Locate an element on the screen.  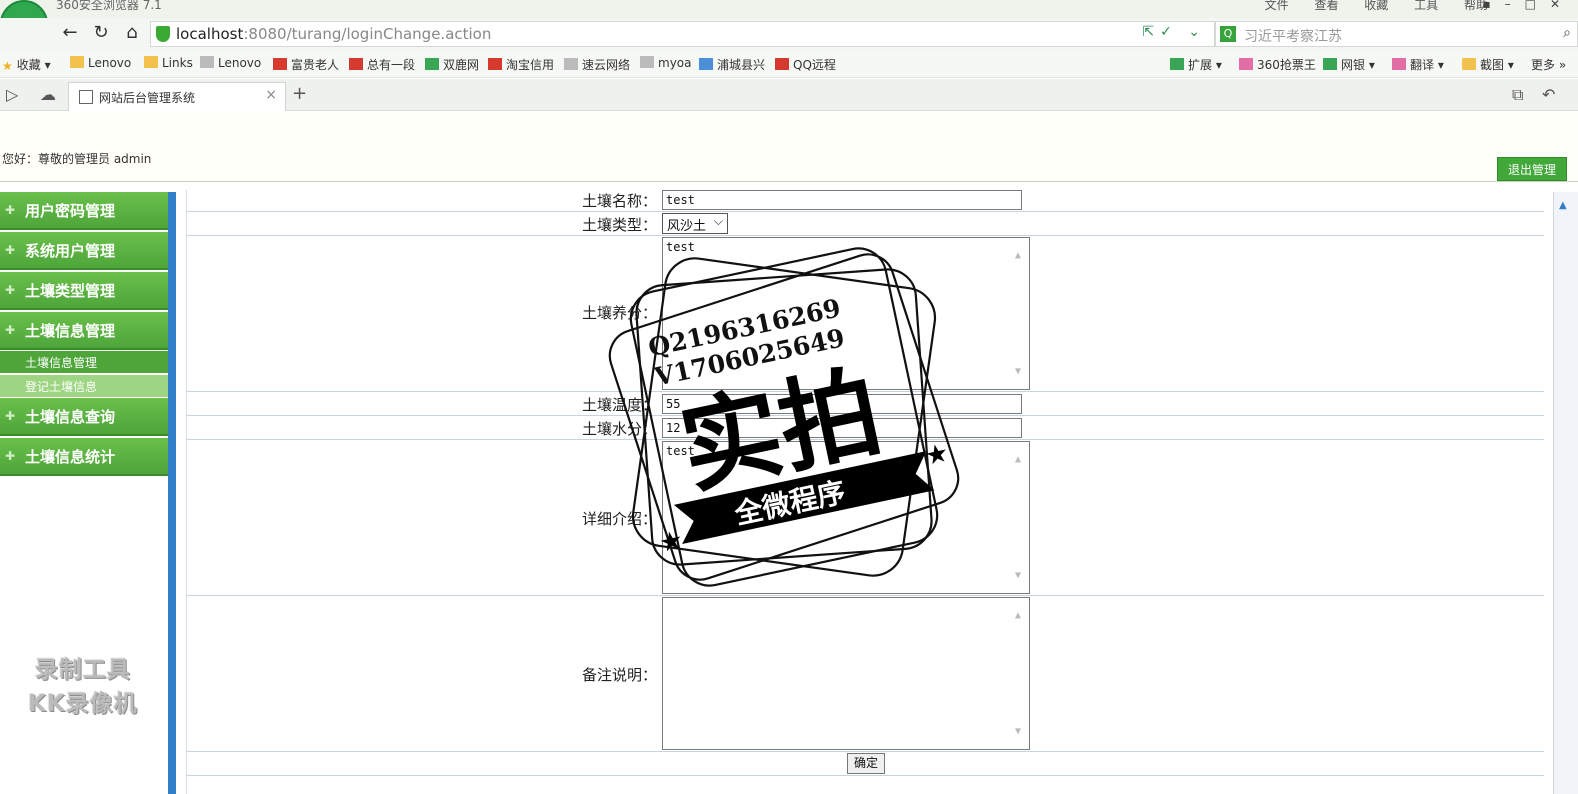
soil-type-select: 风沙土 ⌵ is located at coordinates (695, 223).